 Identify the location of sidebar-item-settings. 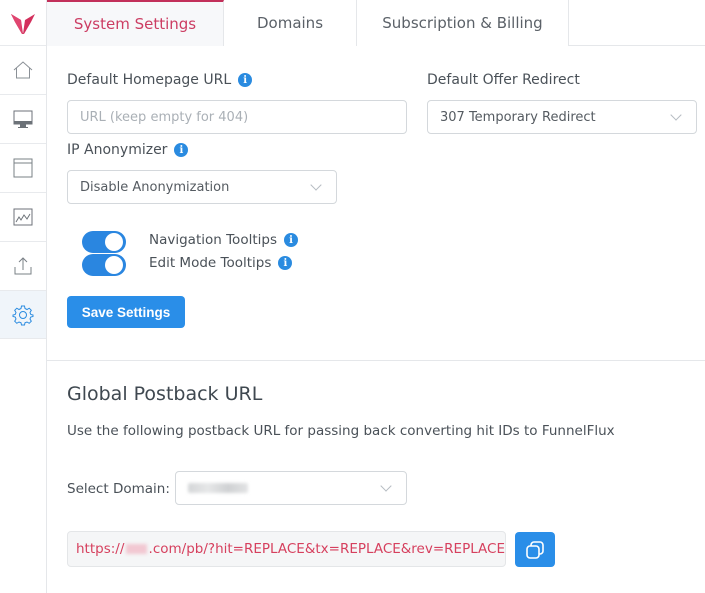
(23, 314).